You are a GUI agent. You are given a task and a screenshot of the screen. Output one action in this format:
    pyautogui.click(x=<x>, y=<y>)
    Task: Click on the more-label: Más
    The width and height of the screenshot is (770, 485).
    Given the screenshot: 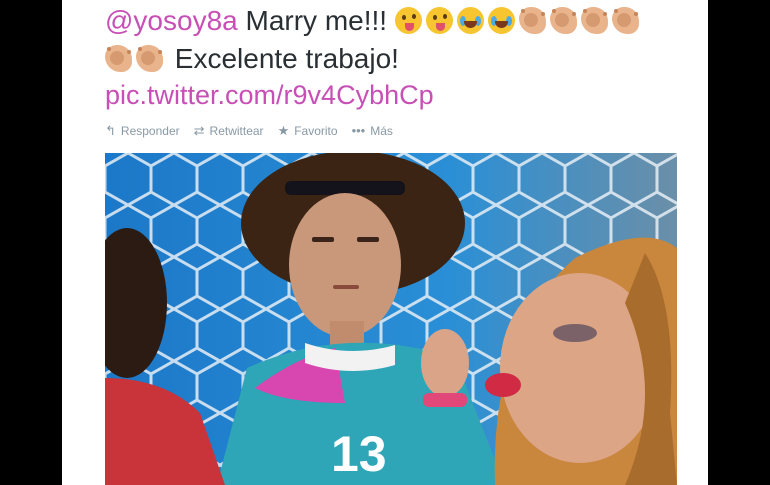 What is the action you would take?
    pyautogui.click(x=381, y=131)
    